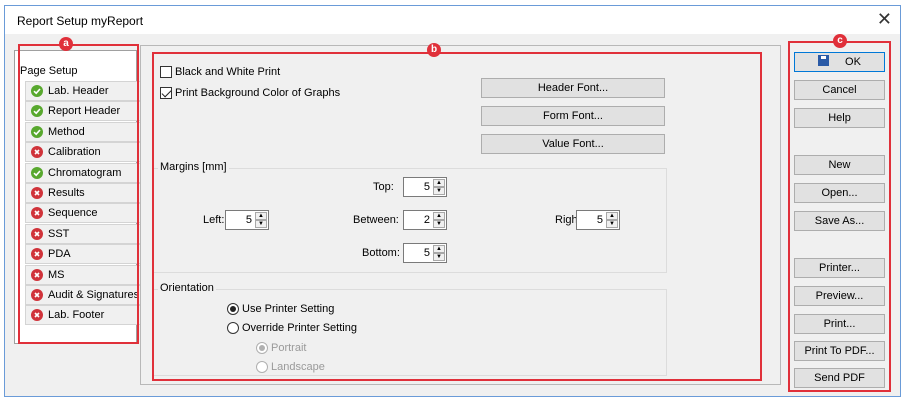  I want to click on title-bar: Report Setup myReport ✕, so click(452, 20).